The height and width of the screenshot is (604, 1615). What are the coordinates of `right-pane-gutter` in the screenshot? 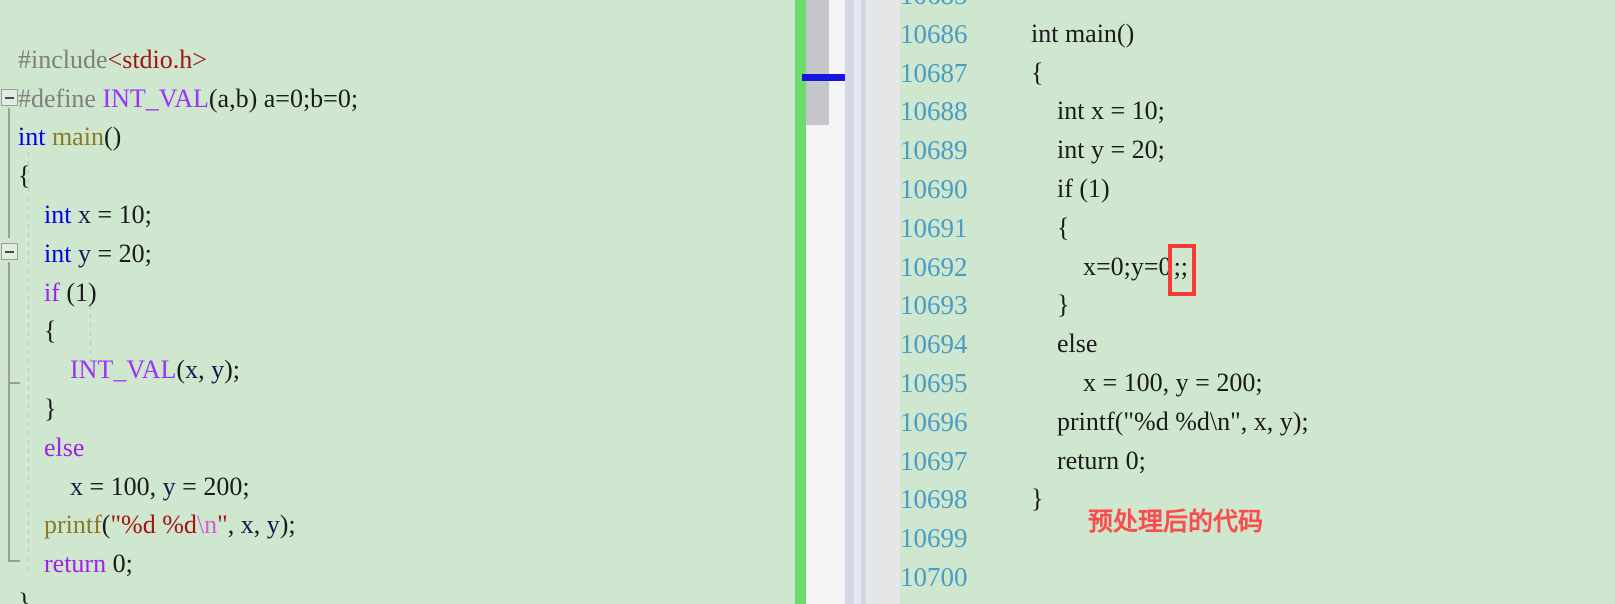 It's located at (883, 302).